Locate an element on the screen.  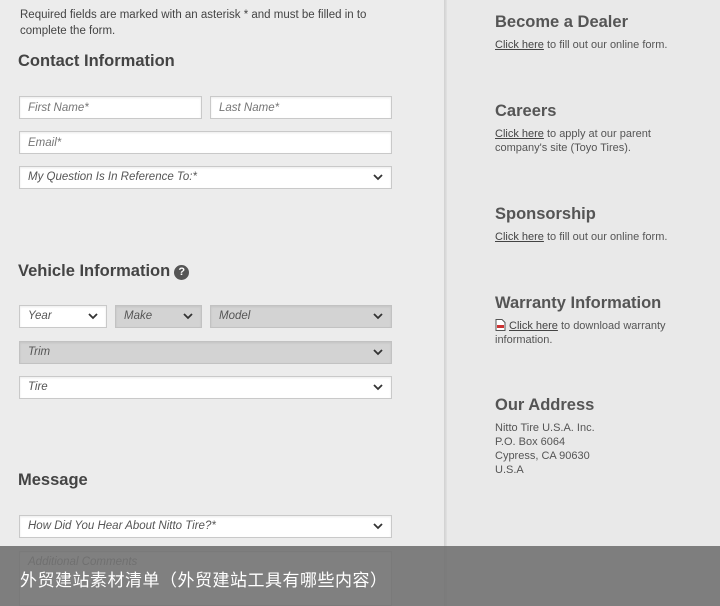
year-select: Year is located at coordinates (63, 316).